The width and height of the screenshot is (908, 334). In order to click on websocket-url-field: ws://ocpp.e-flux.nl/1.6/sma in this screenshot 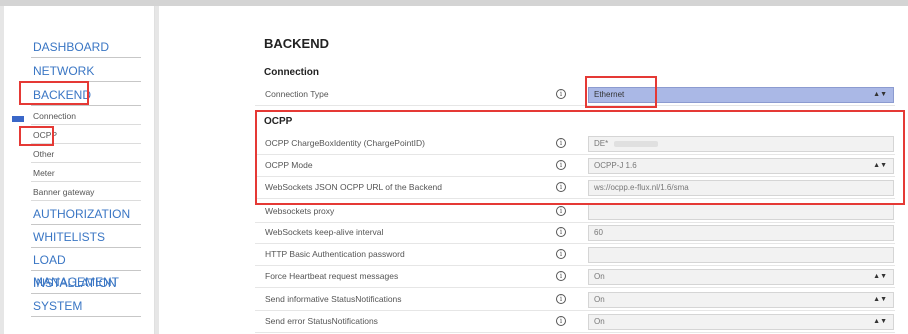, I will do `click(741, 188)`.